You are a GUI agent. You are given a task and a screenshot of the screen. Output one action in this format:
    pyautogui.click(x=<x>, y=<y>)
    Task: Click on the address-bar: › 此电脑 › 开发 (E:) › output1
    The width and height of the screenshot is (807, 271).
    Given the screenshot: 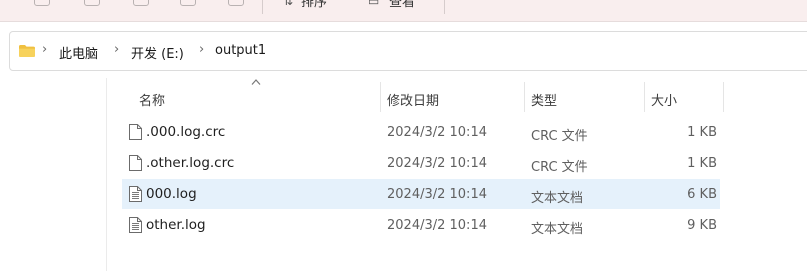 What is the action you would take?
    pyautogui.click(x=408, y=51)
    